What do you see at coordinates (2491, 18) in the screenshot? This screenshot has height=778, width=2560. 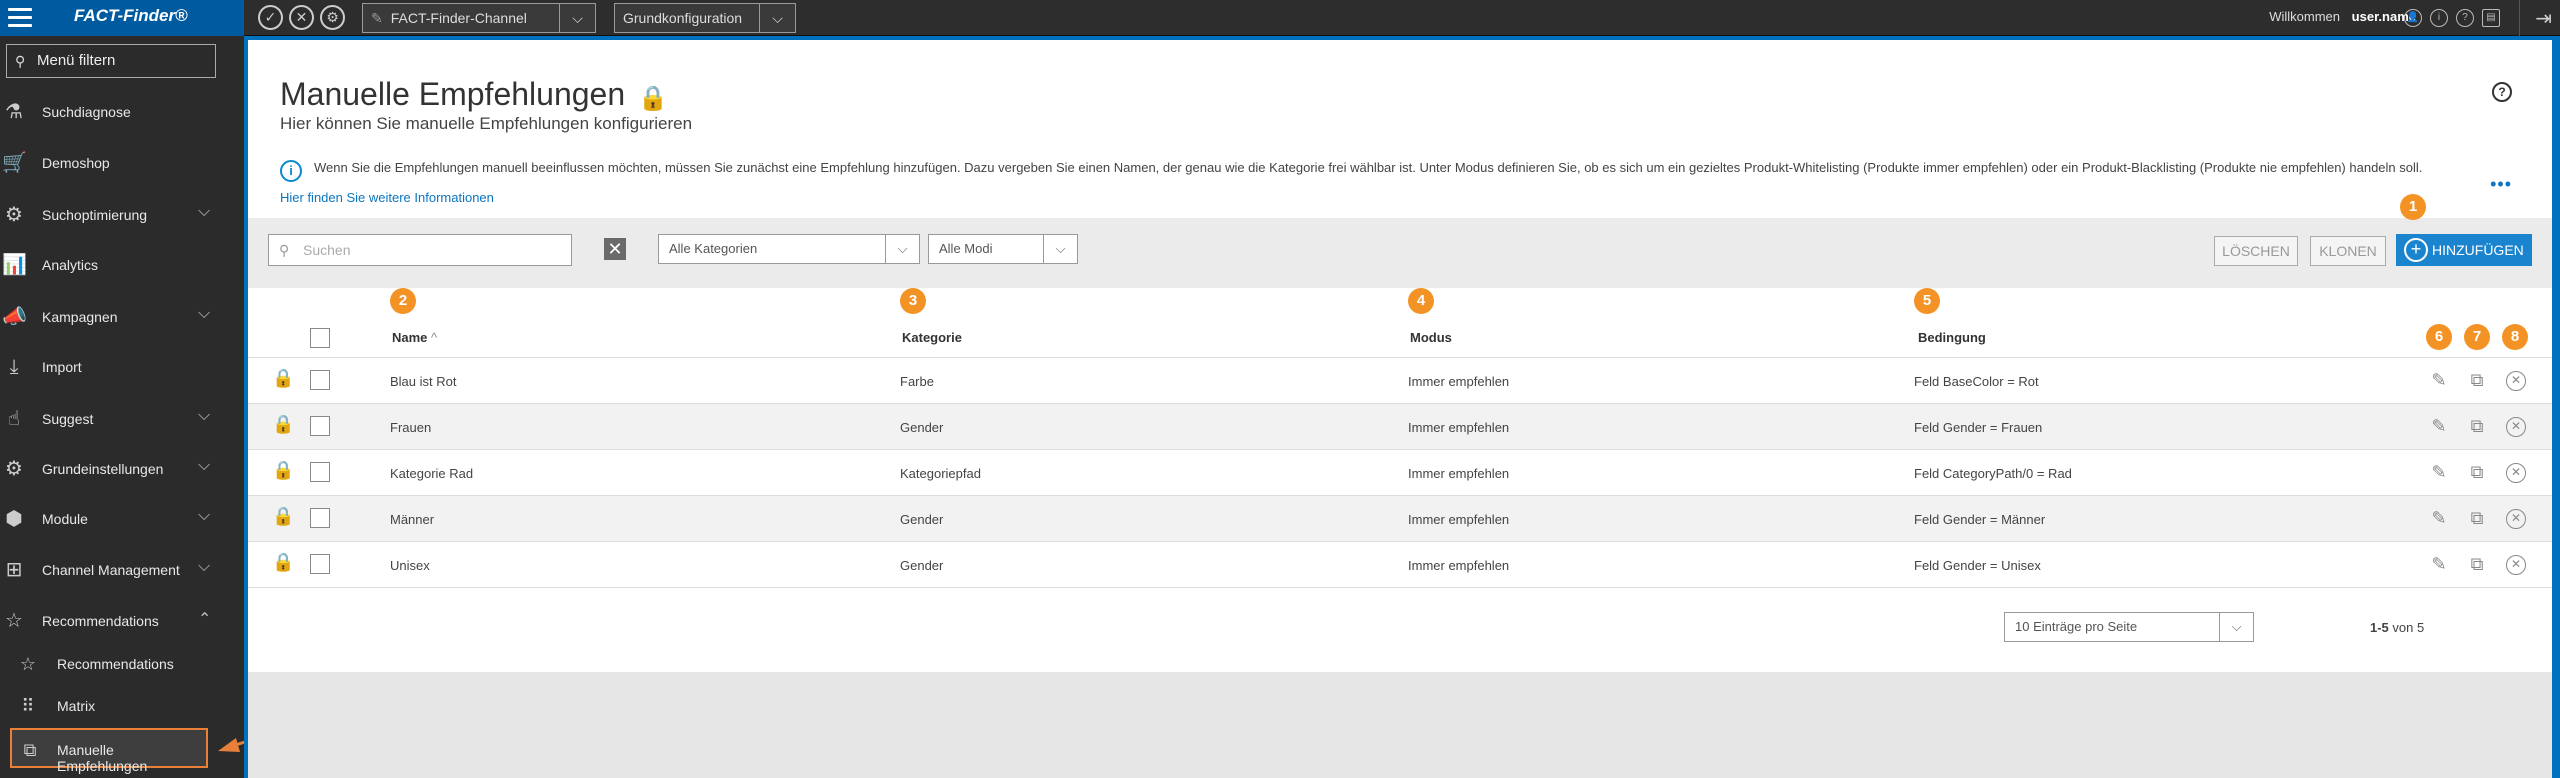 I see `save-icon: ▤` at bounding box center [2491, 18].